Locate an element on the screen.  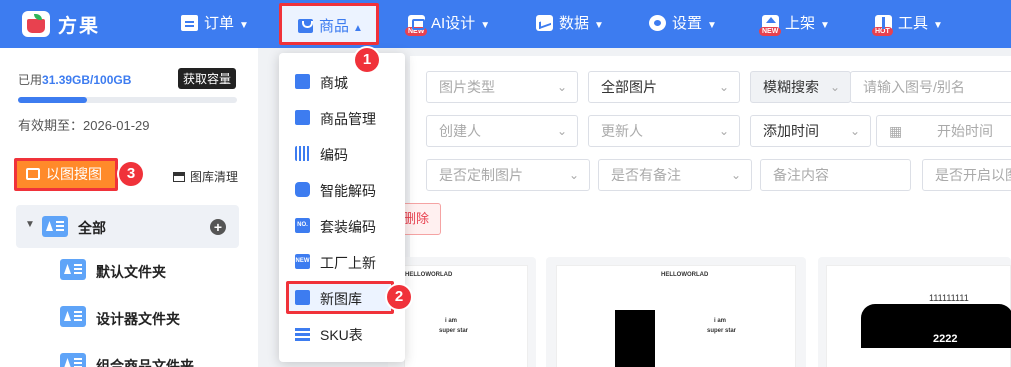
search-mode-select: 模糊搜索 ⌄ is located at coordinates (800, 87).